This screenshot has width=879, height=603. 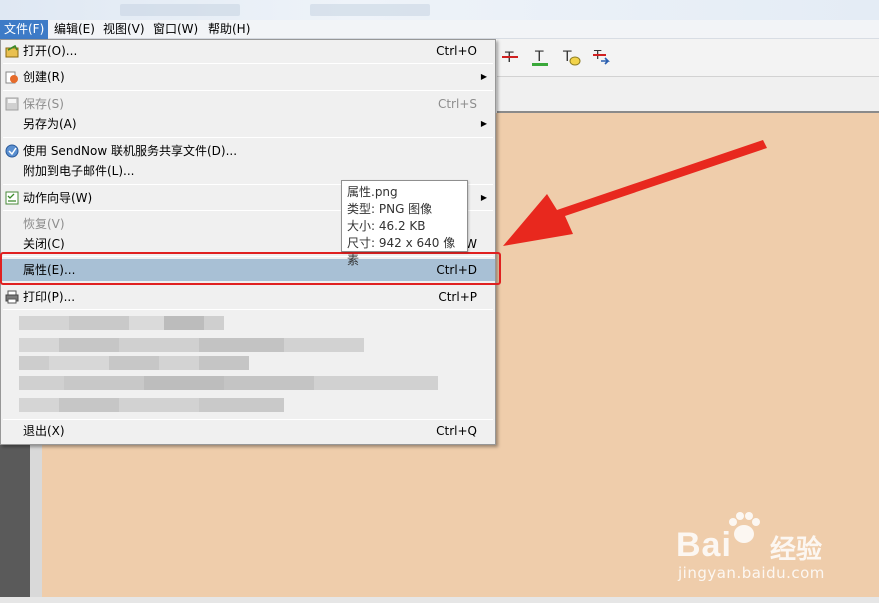 I want to click on status-strip, so click(x=439, y=600).